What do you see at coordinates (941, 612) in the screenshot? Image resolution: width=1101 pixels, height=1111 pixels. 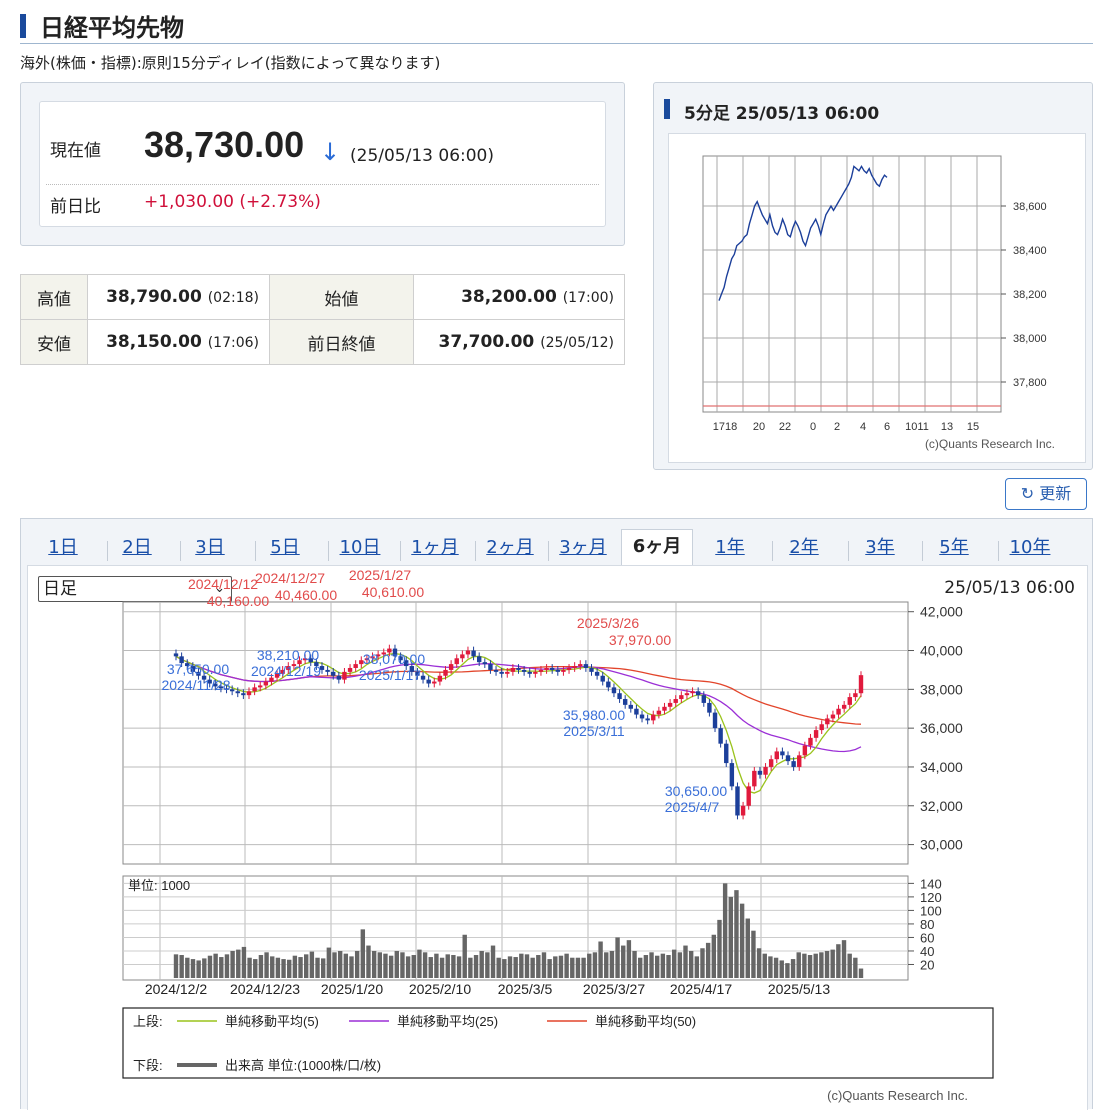 I see `y-tick-label: 42,000` at bounding box center [941, 612].